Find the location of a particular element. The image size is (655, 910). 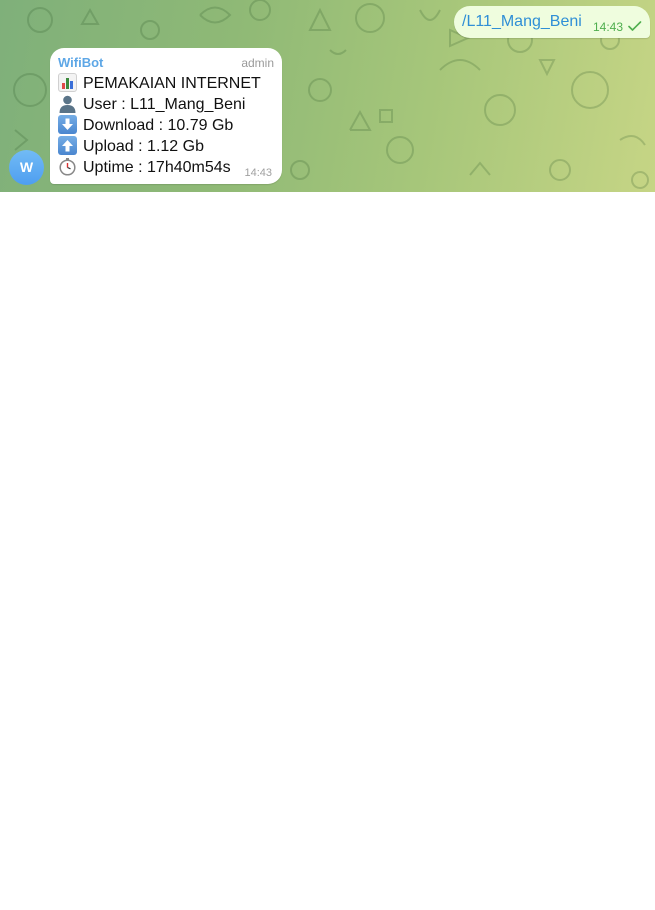

up-arrow-icon is located at coordinates (67, 145).